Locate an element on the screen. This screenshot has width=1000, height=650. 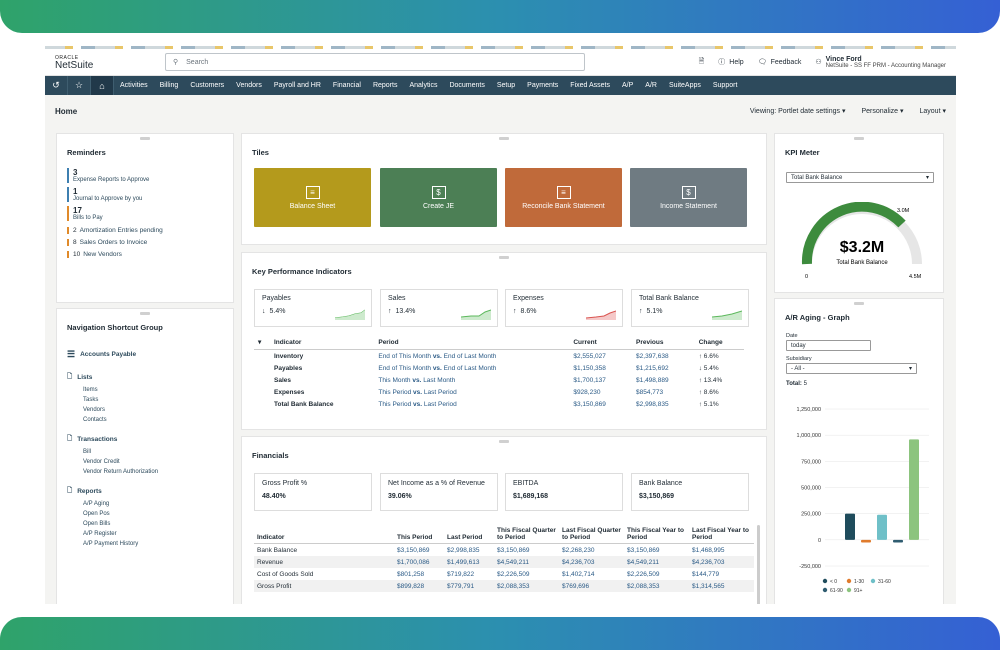
current-cell: $1,700,137 is located at coordinates (600, 380).